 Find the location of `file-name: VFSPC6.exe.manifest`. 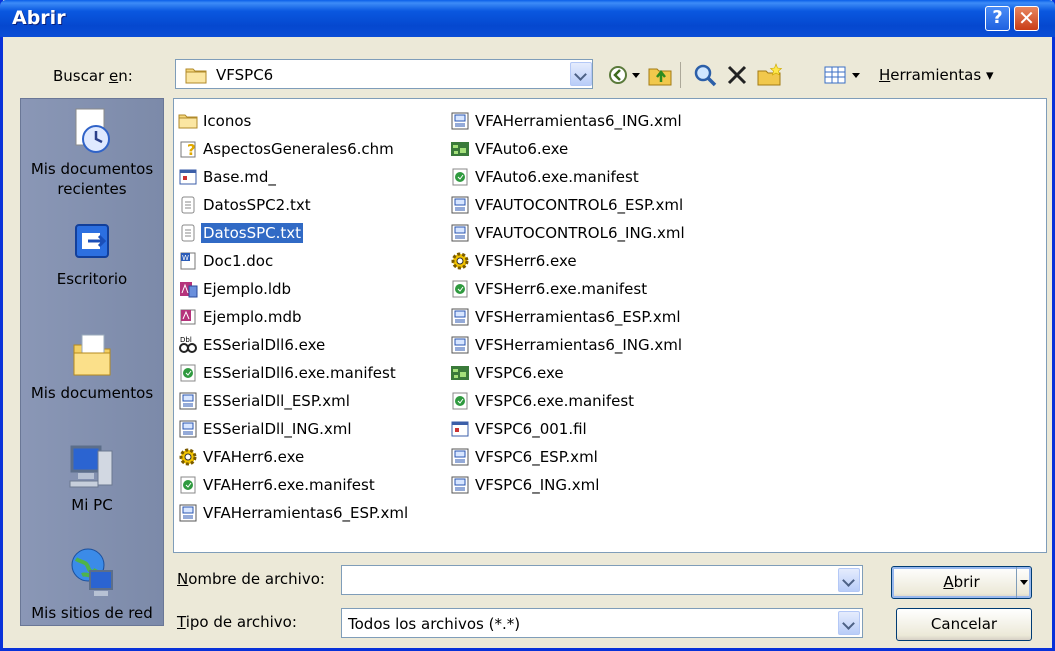

file-name: VFSPC6.exe.manifest is located at coordinates (555, 401).